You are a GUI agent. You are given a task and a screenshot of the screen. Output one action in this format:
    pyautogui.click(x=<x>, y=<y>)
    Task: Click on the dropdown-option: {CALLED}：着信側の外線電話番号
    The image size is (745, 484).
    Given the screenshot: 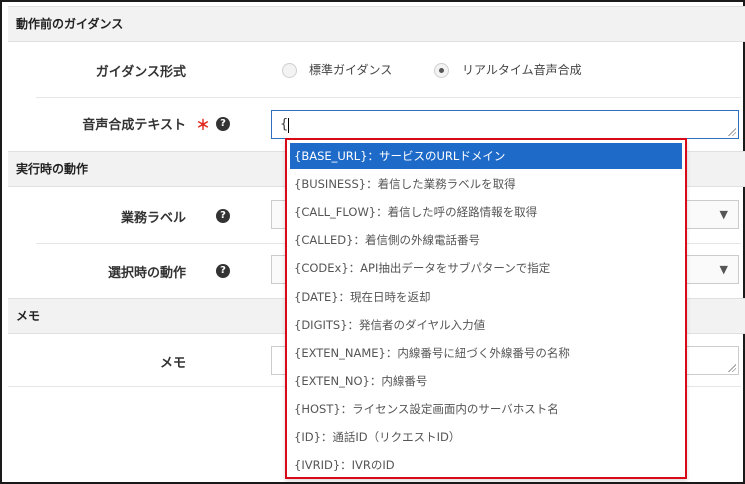 What is the action you would take?
    pyautogui.click(x=486, y=240)
    